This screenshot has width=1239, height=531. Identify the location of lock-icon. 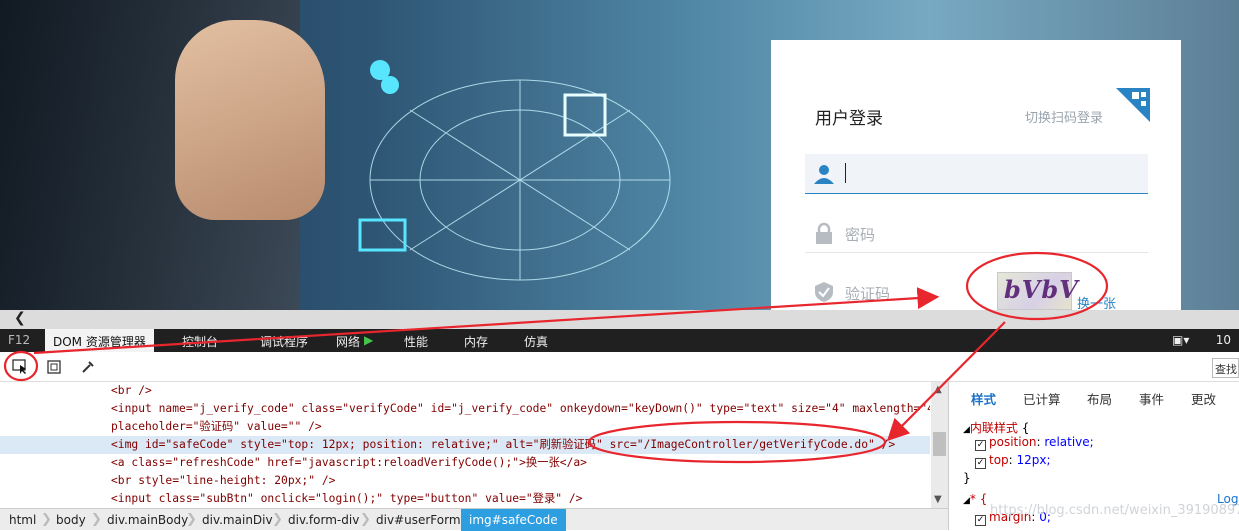
(824, 233).